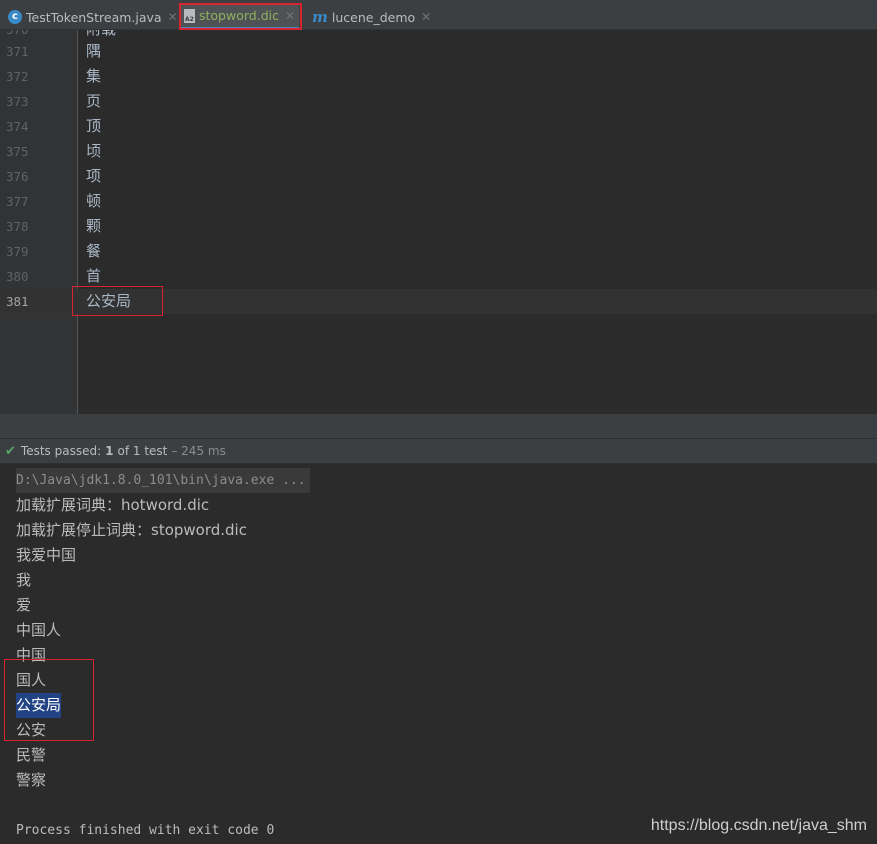  What do you see at coordinates (320, 17) in the screenshot?
I see `maven-module-icon: m` at bounding box center [320, 17].